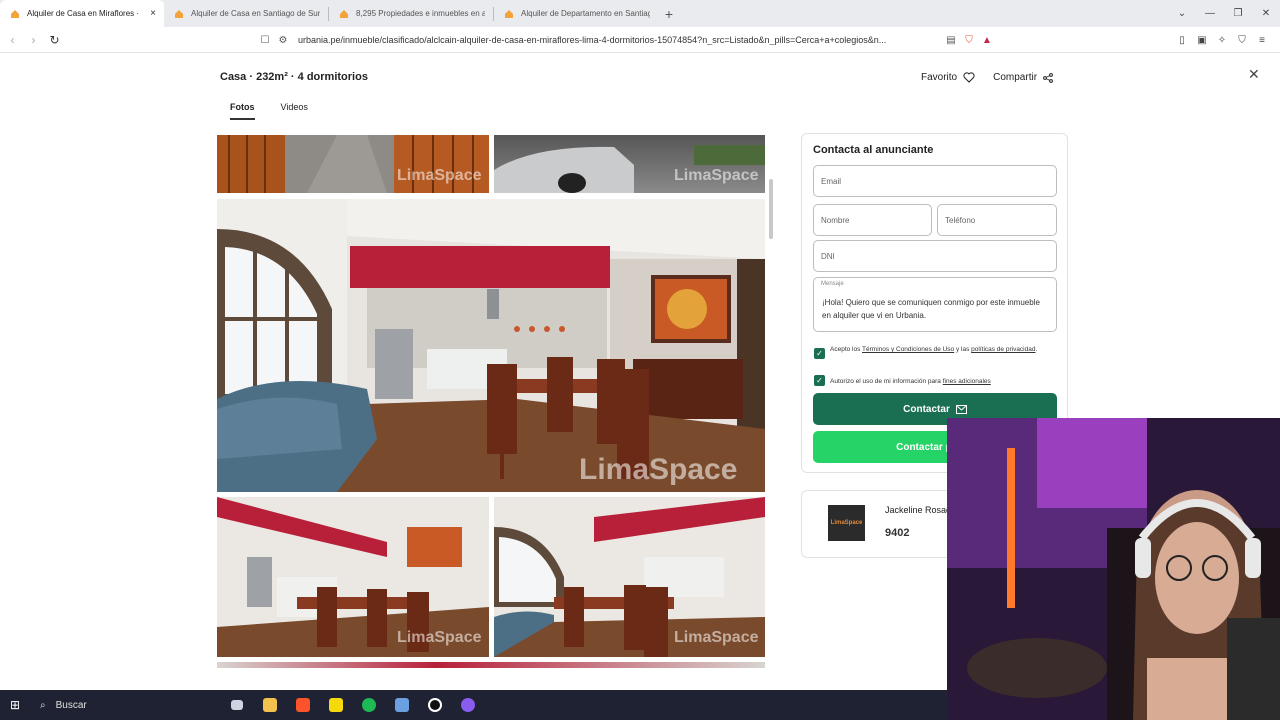  I want to click on notes-app-icon, so click(335, 705).